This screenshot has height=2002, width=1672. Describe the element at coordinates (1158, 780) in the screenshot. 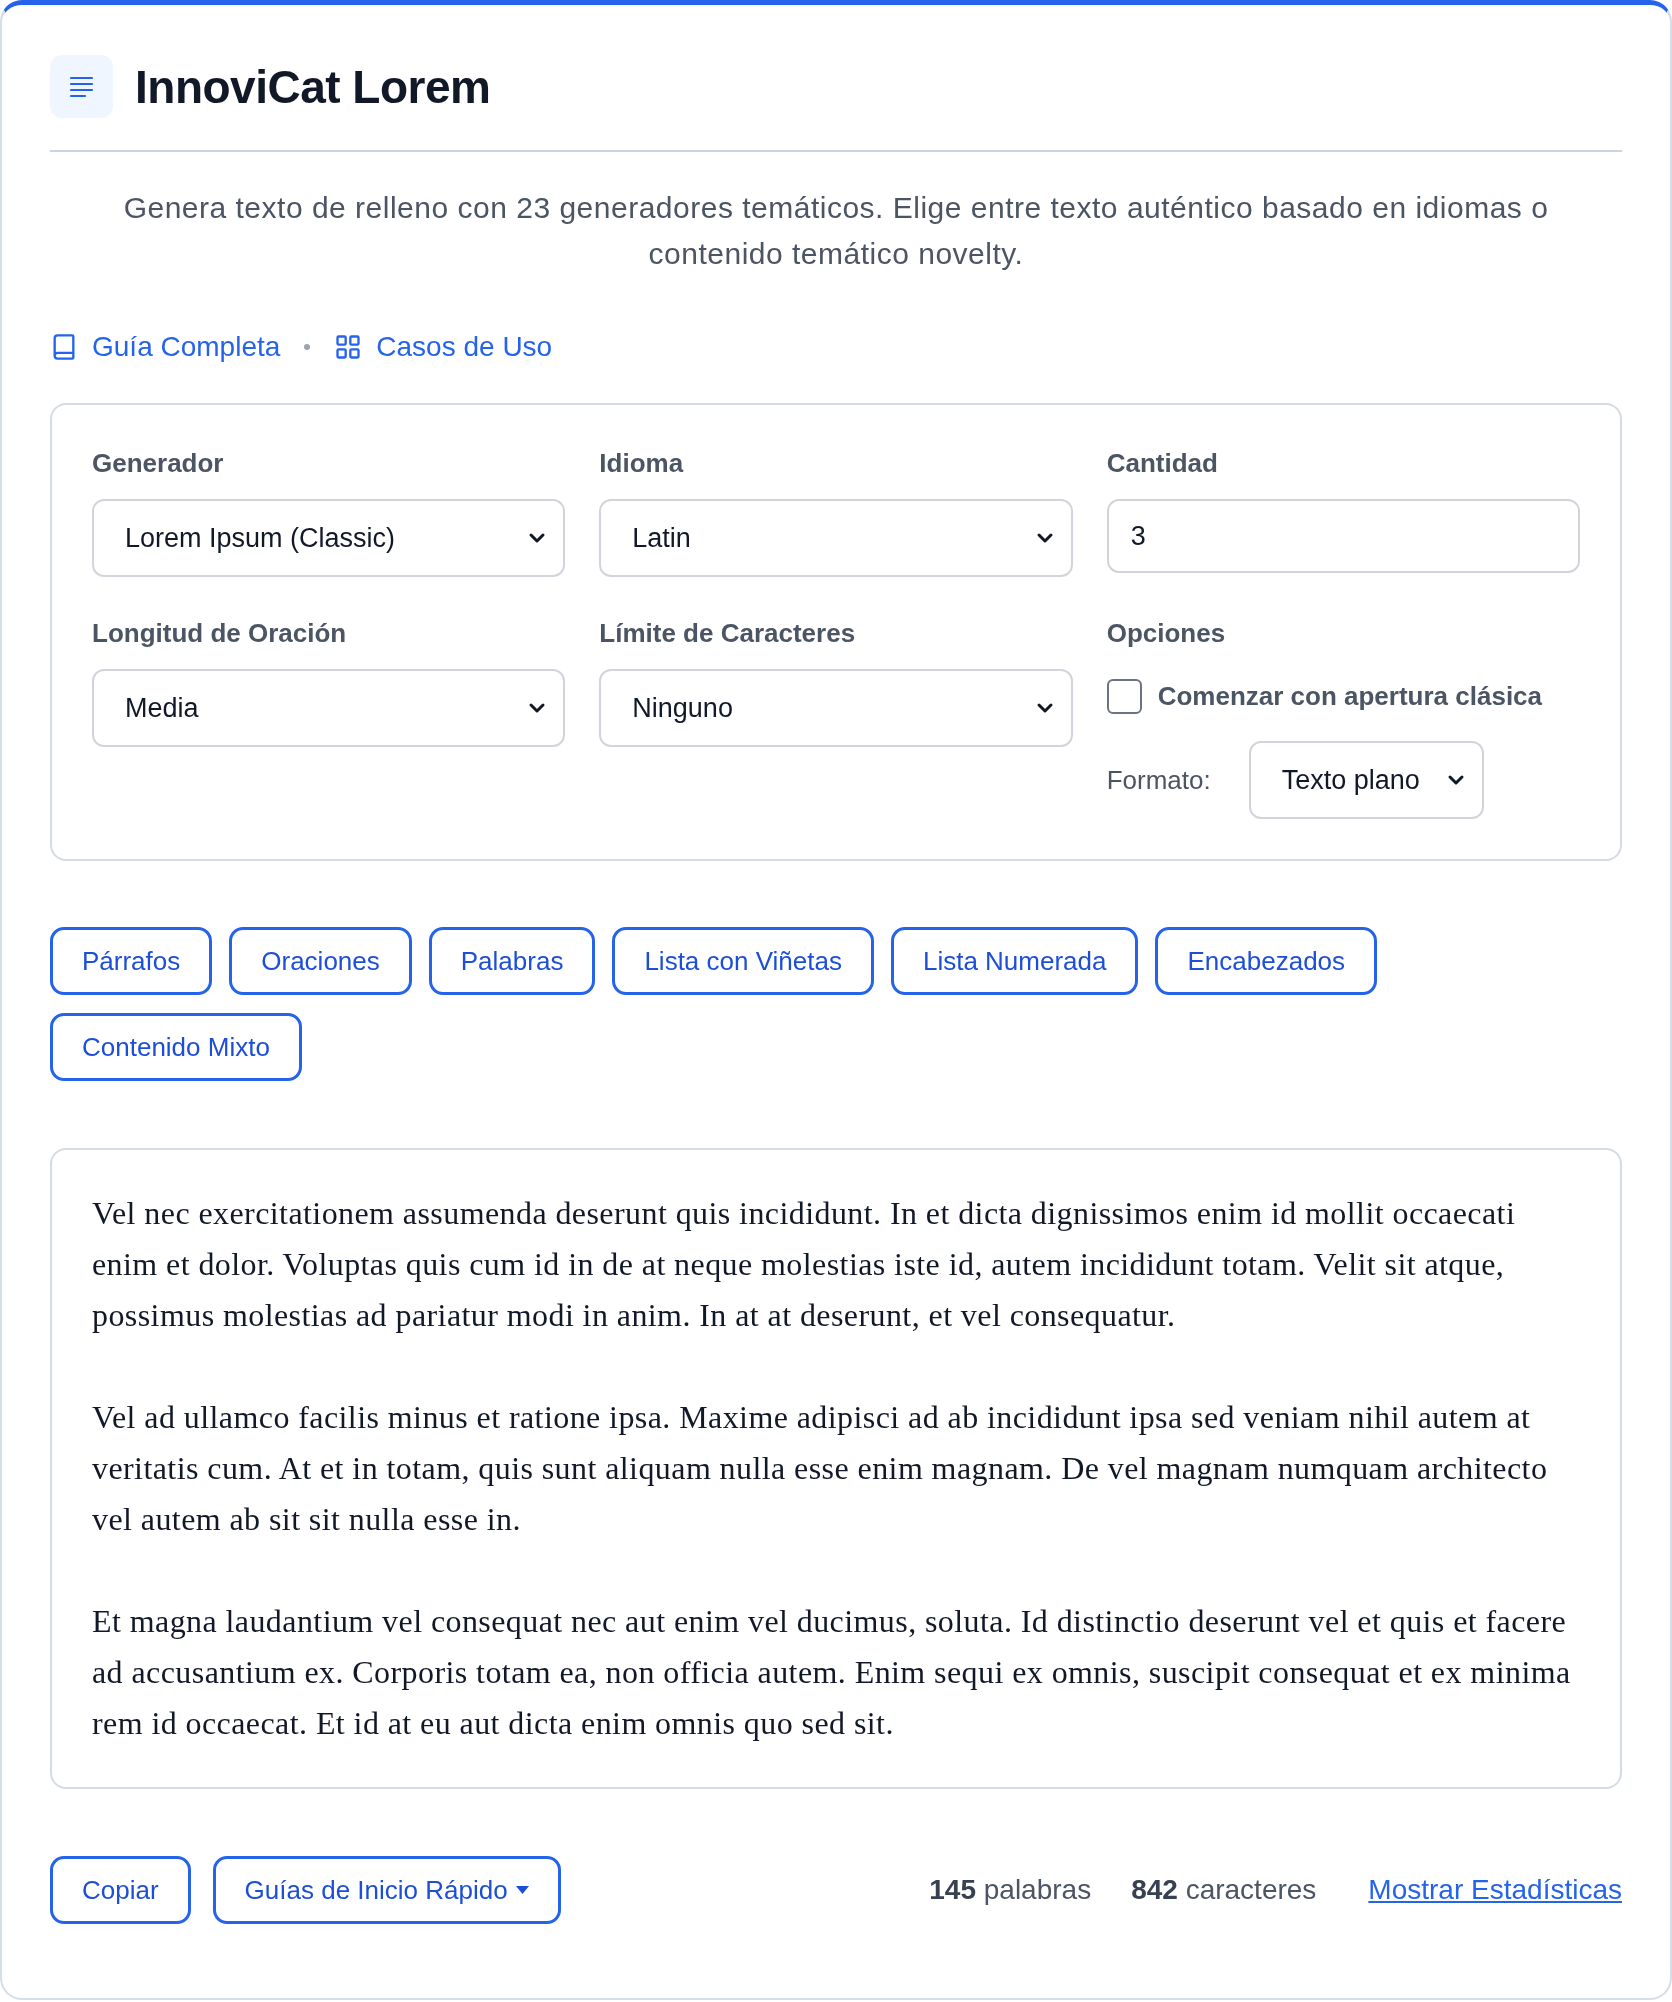

I see `format-label: Formato:` at that location.